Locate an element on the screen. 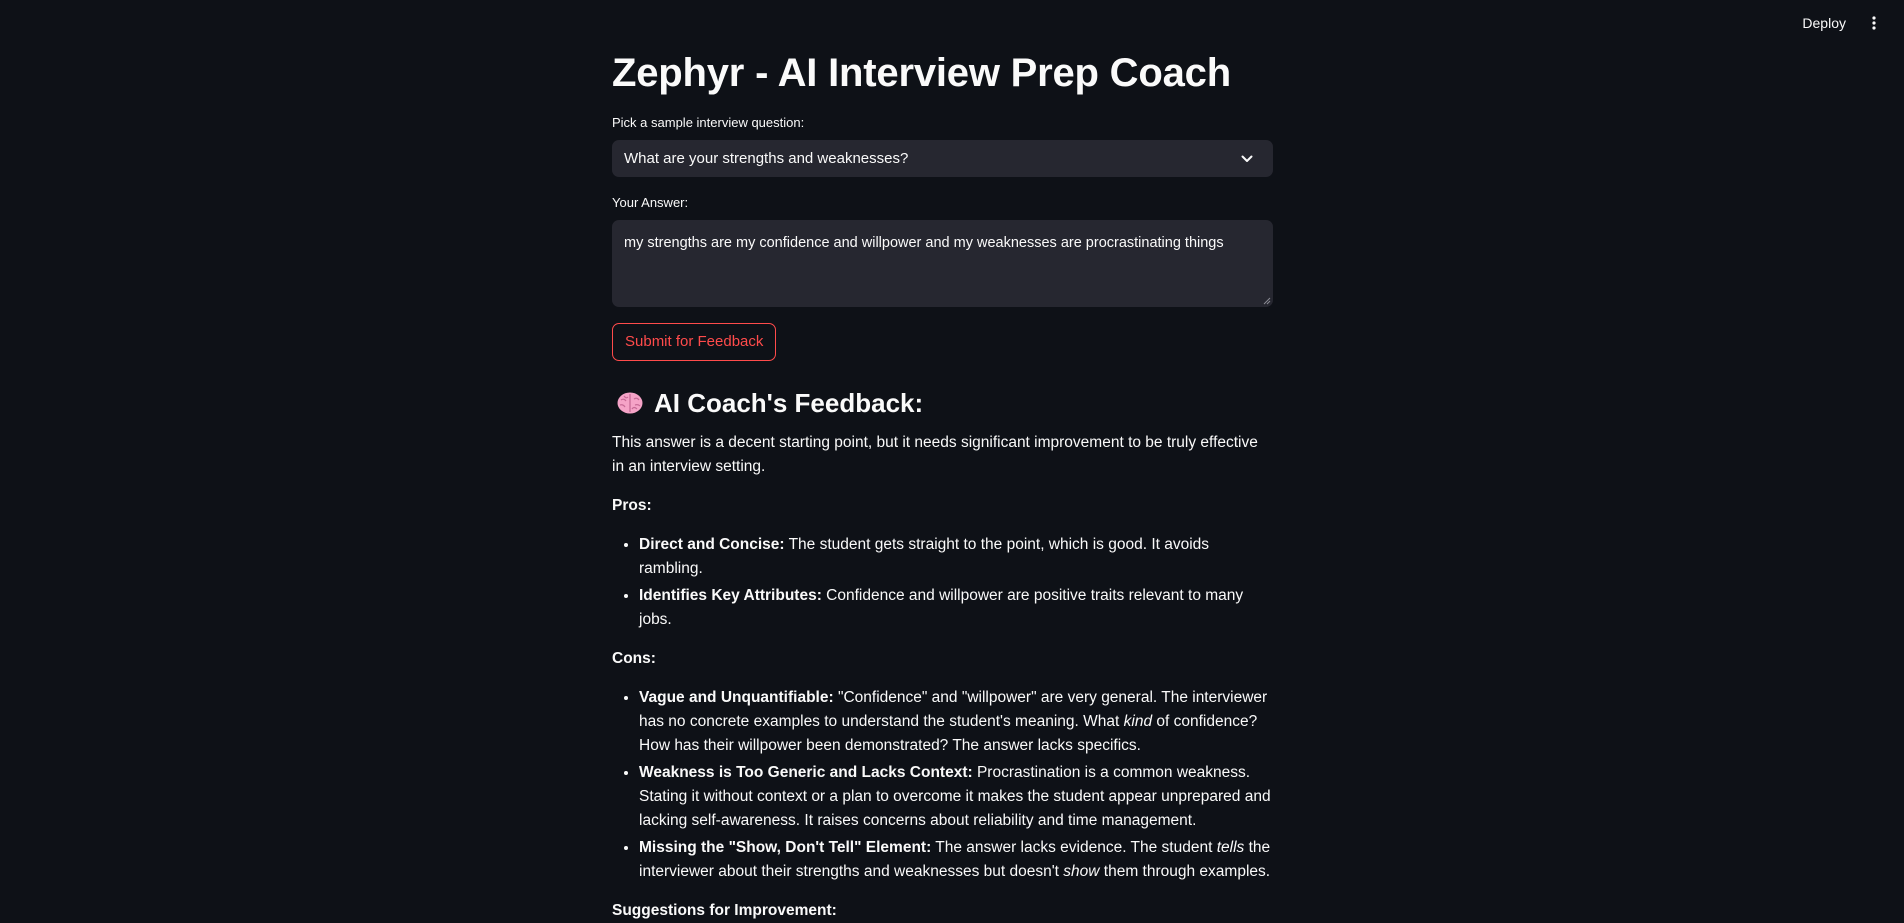 The width and height of the screenshot is (1904, 923). list-item-title: Missing the "Show, Don't Tell" Element: is located at coordinates (785, 847).